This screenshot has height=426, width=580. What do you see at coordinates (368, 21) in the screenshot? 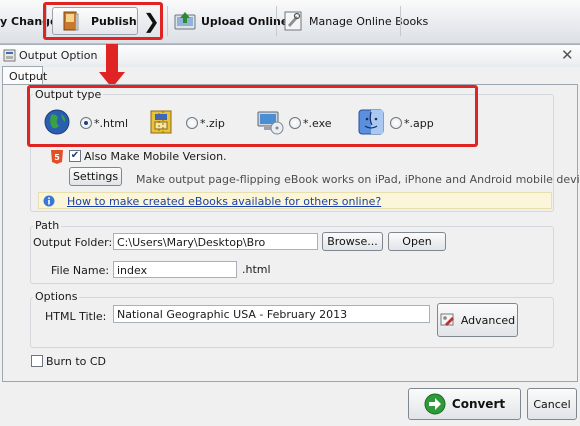
I see `manage-online-books-label: Manage Online Books` at bounding box center [368, 21].